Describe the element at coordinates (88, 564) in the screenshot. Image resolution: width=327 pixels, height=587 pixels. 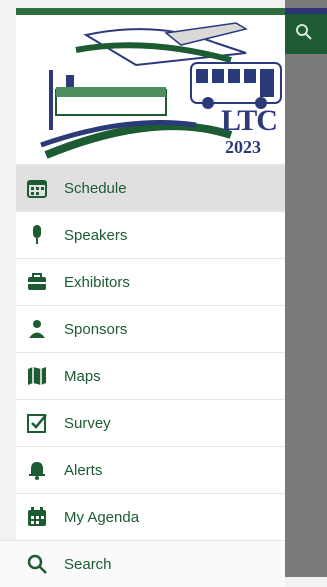
I see `menu-label-search: Search` at that location.